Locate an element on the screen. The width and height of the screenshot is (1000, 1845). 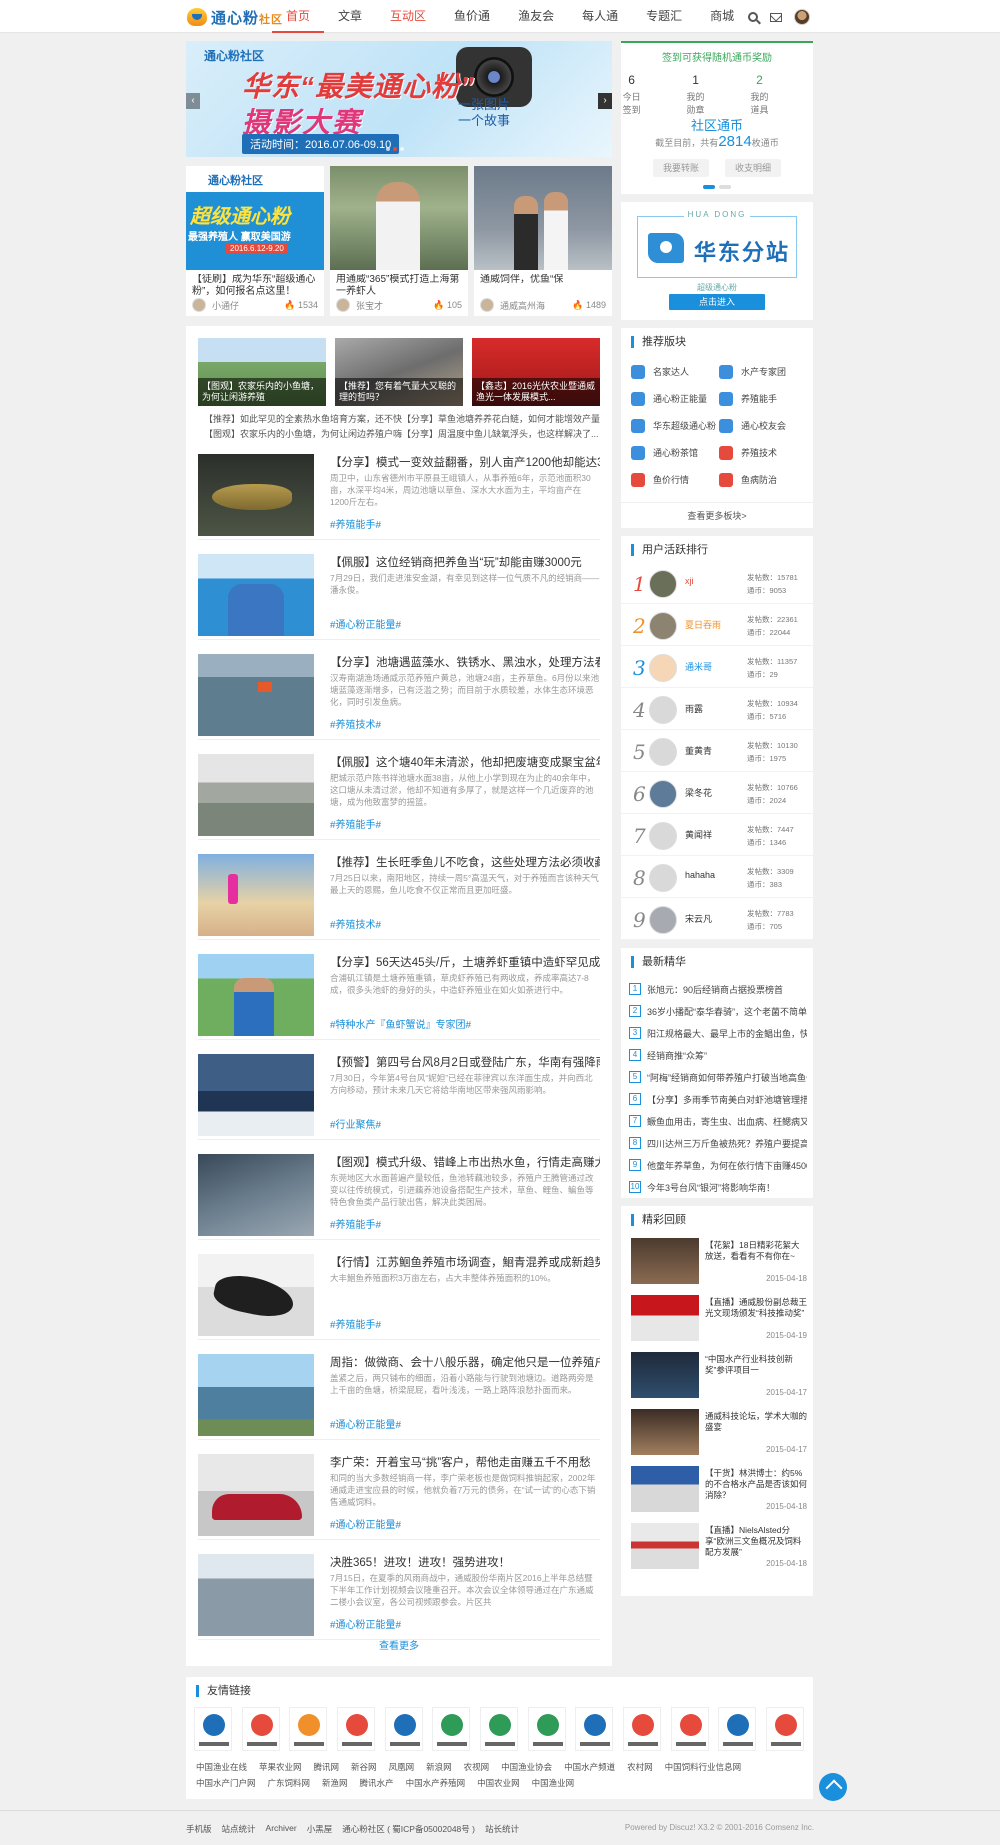
article-title: 【分享】池塘遇蓝藻水、铁锈水、黑浊水，处理方法看这里 is located at coordinates (465, 662).